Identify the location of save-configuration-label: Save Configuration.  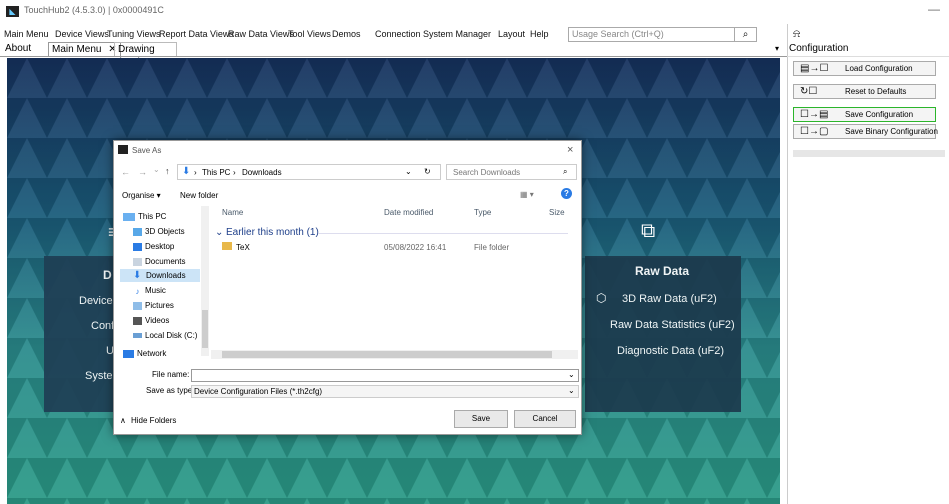
(879, 114).